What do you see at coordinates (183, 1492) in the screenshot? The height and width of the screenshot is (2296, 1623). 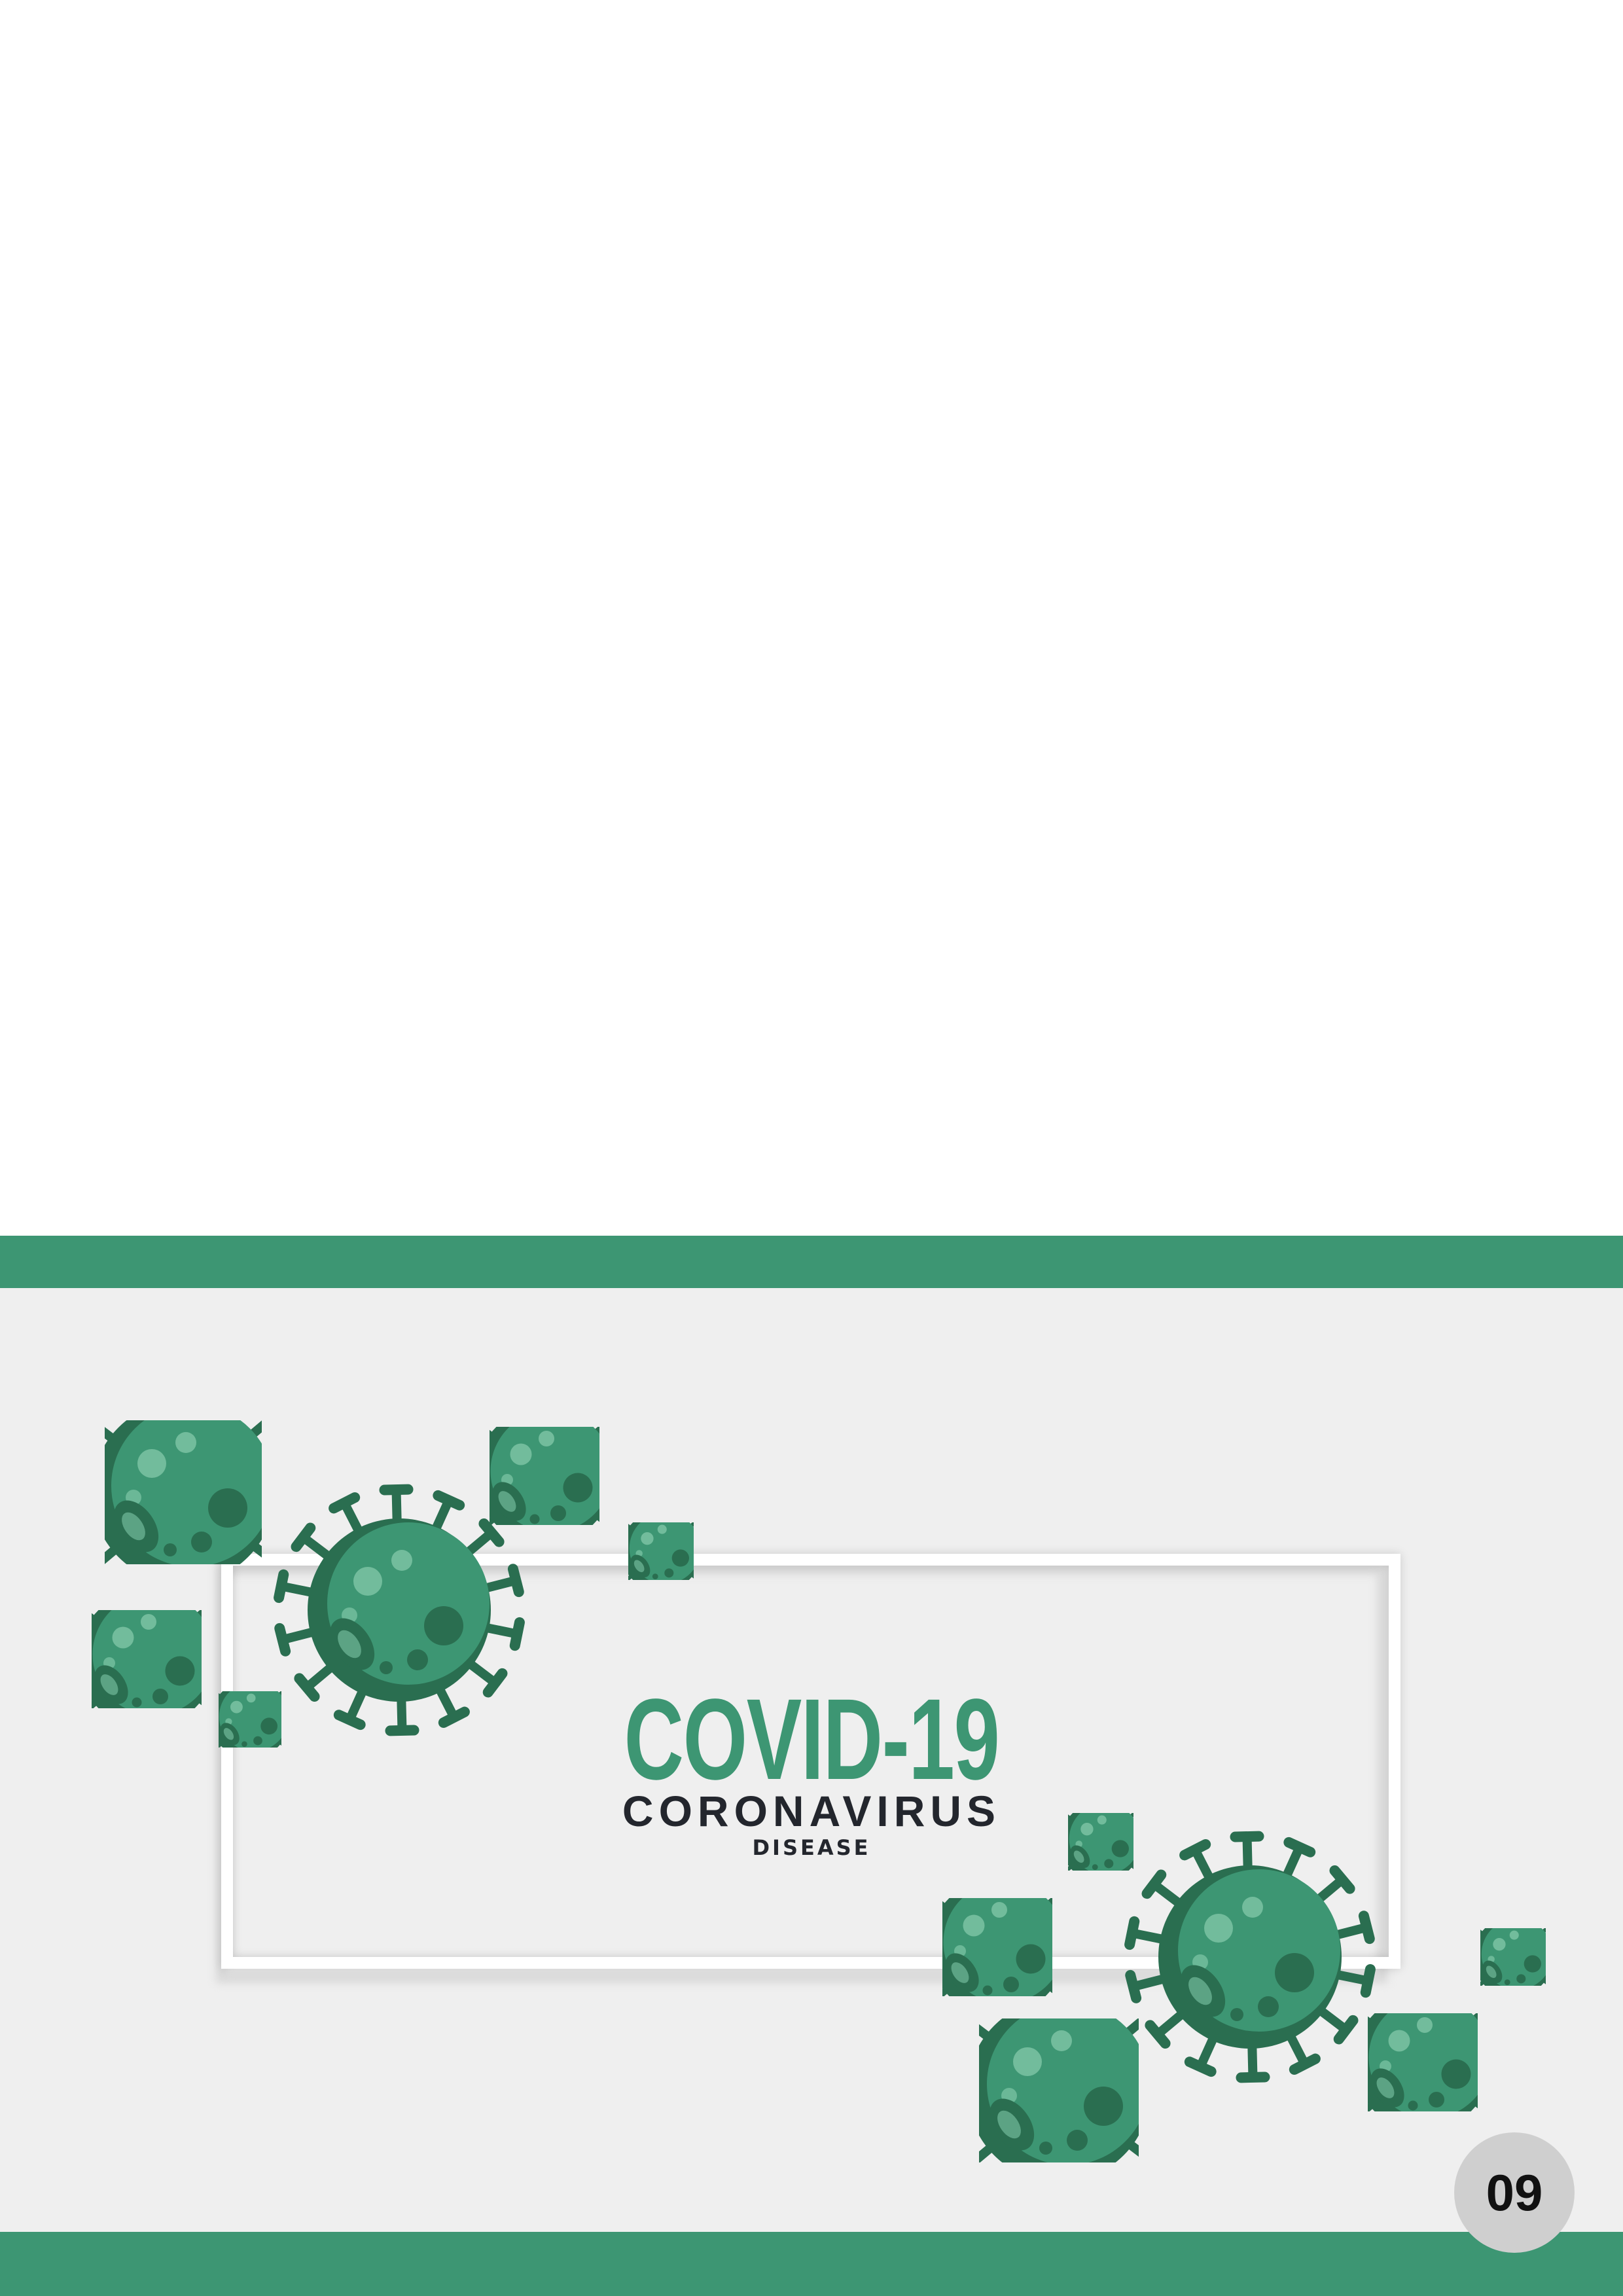 I see `virus-icon-top-left` at bounding box center [183, 1492].